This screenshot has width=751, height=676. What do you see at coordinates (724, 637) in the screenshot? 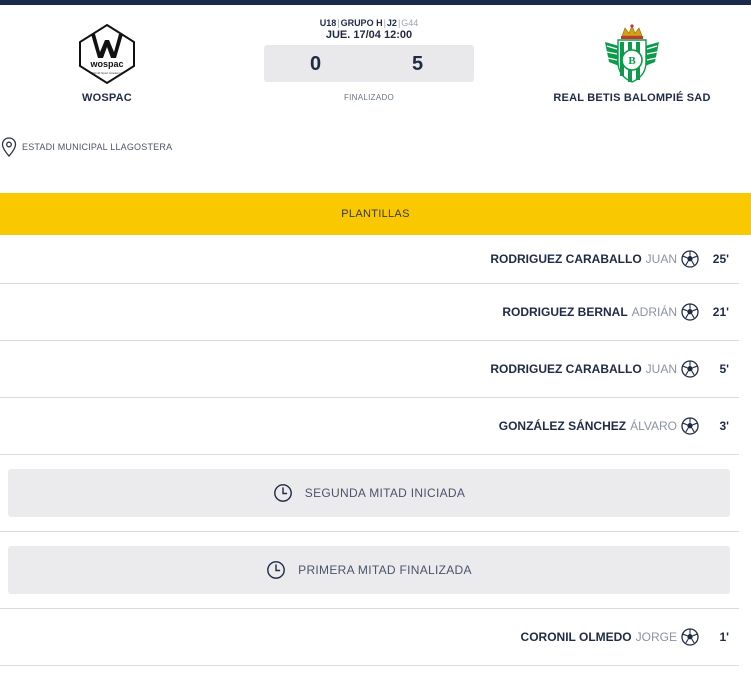
I see `goal-minute: 1'` at bounding box center [724, 637].